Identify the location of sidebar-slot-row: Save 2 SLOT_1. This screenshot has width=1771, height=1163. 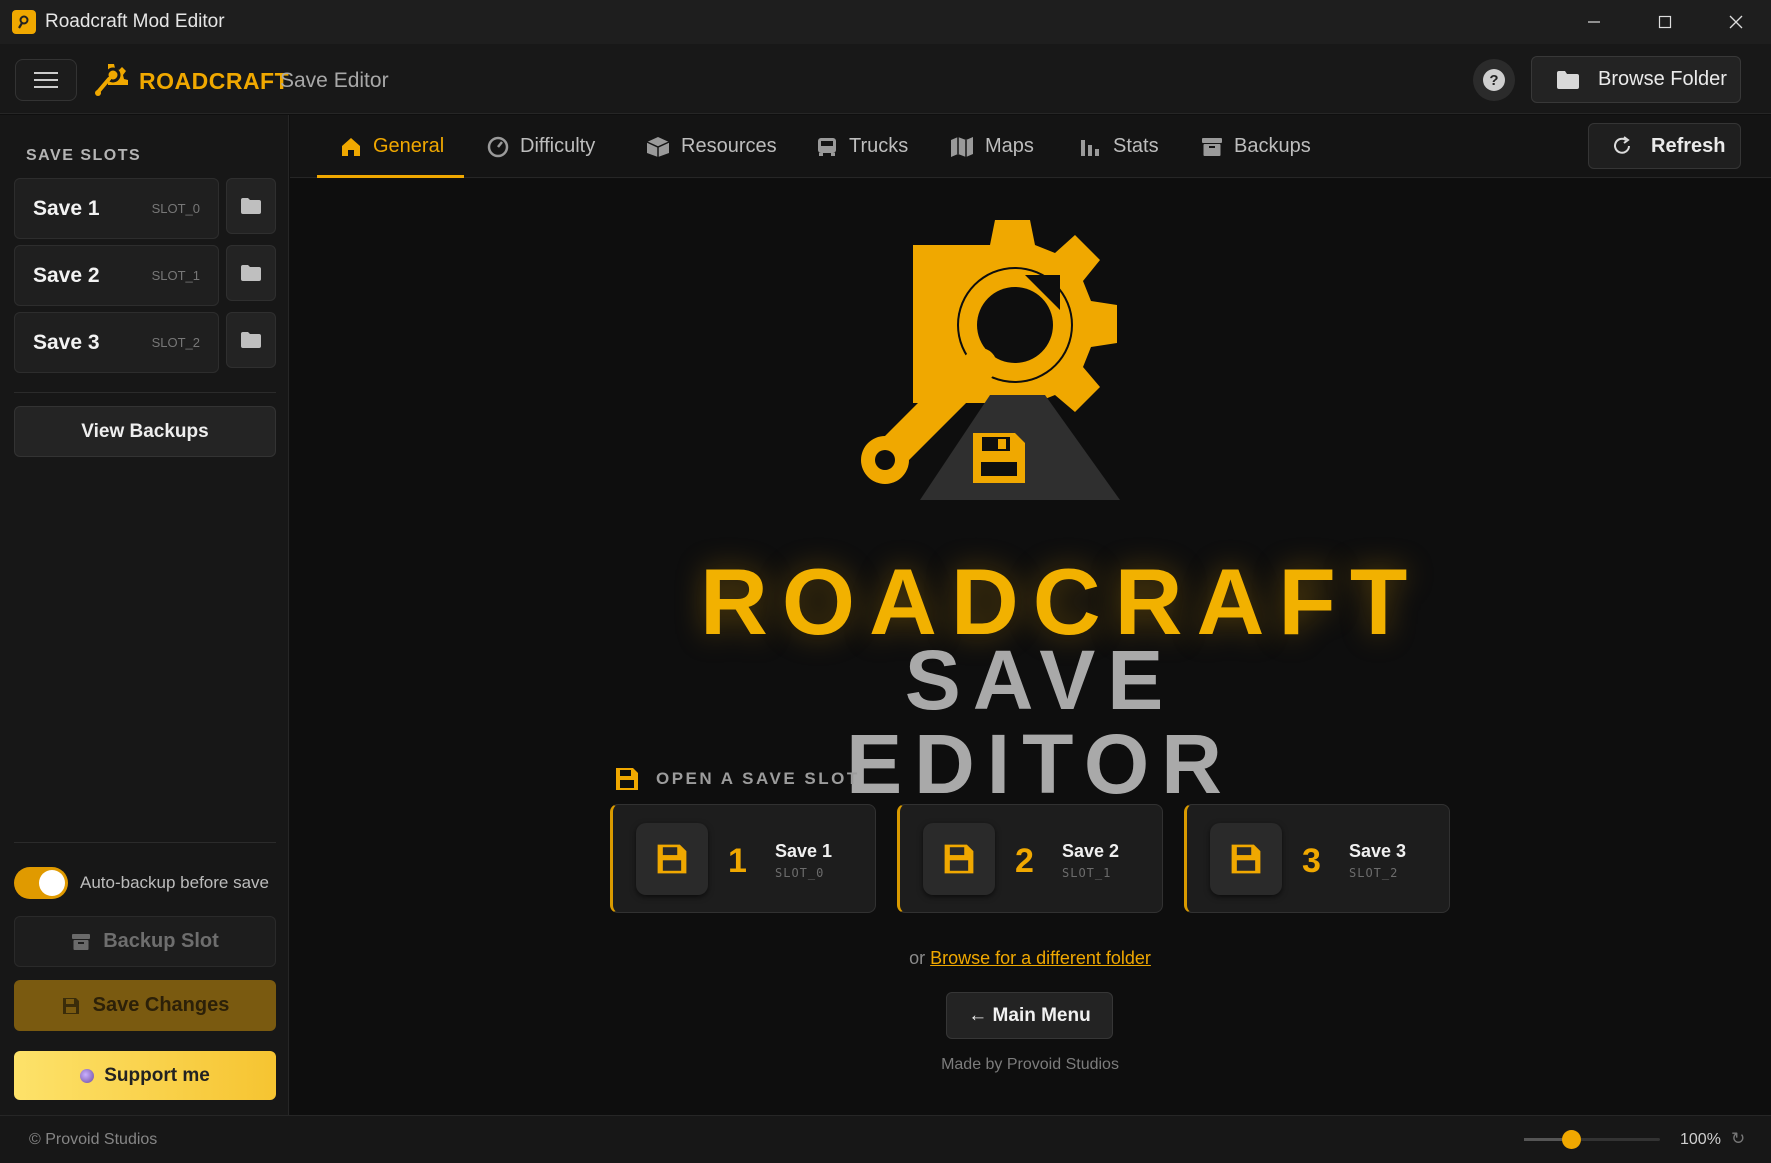
(145, 275).